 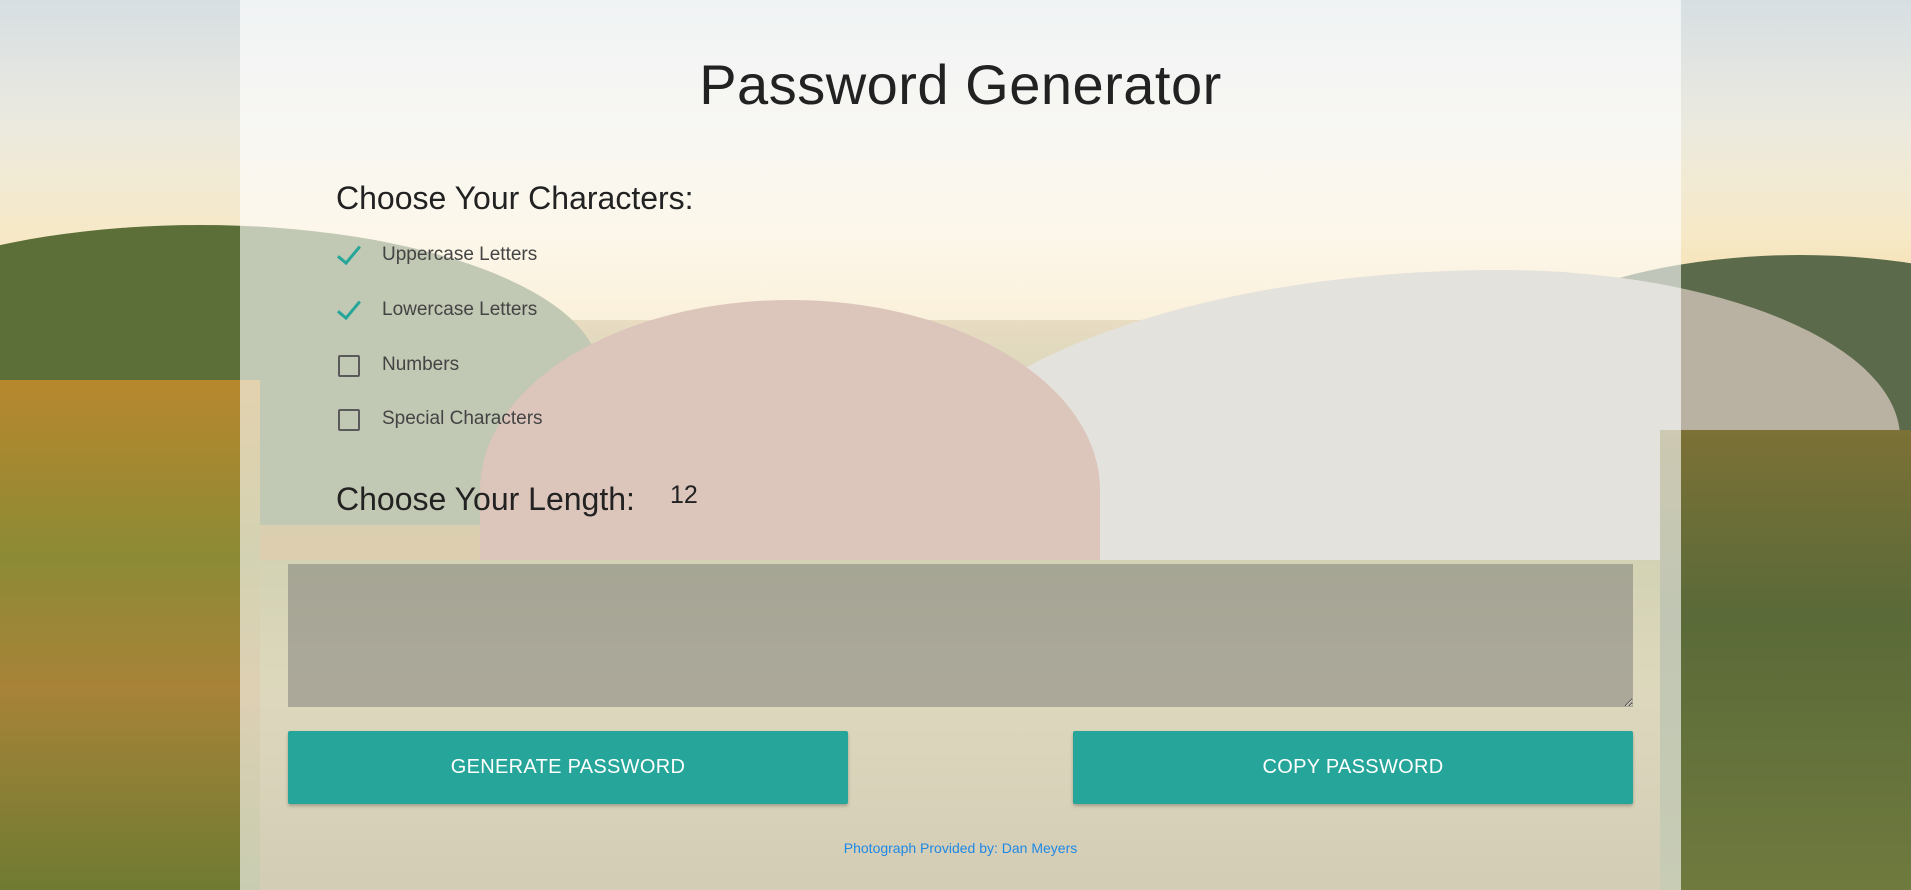 What do you see at coordinates (960, 84) in the screenshot?
I see `page-title: Password Generator` at bounding box center [960, 84].